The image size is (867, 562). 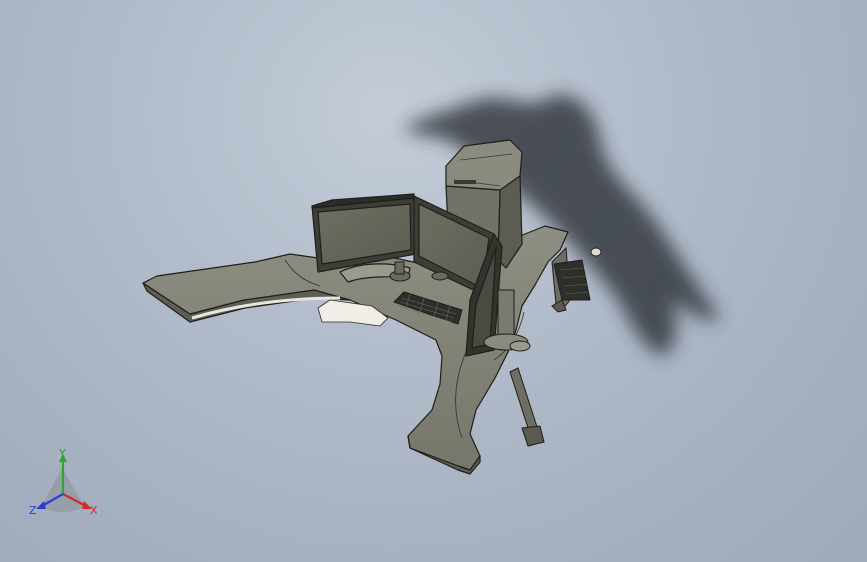 What do you see at coordinates (94, 510) in the screenshot?
I see `x-axis-label: X` at bounding box center [94, 510].